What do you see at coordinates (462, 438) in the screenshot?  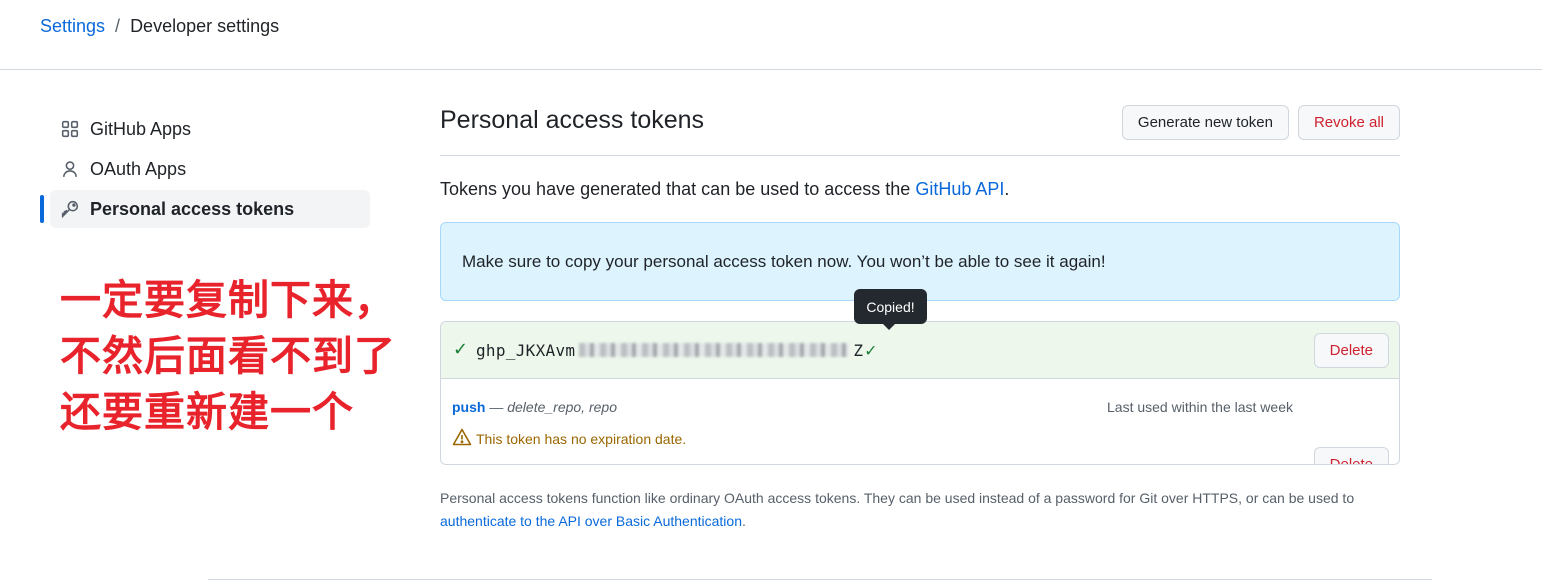 I see `warning-icon` at bounding box center [462, 438].